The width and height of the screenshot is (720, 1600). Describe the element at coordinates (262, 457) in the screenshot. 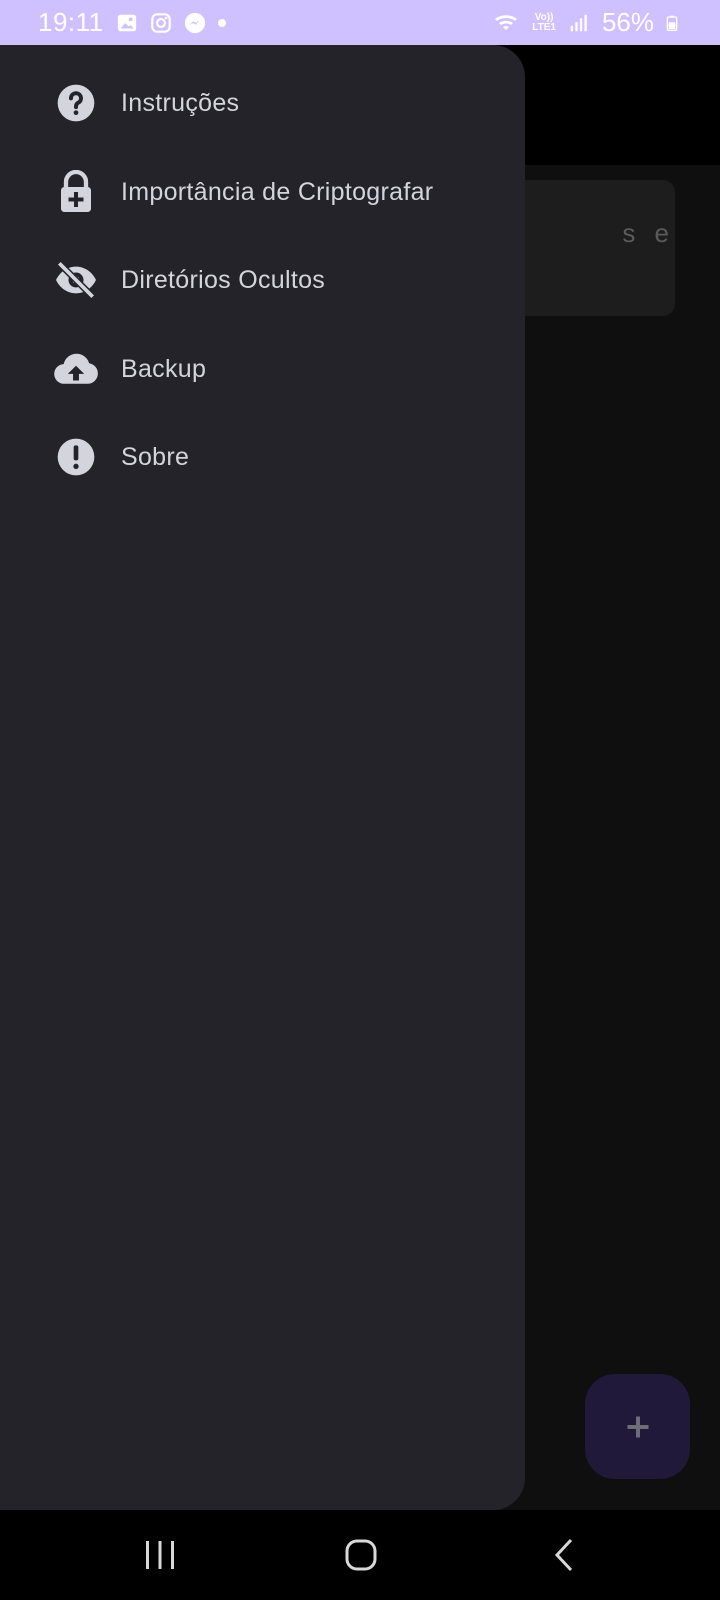

I see `menu-item-sobre: Sobre` at that location.